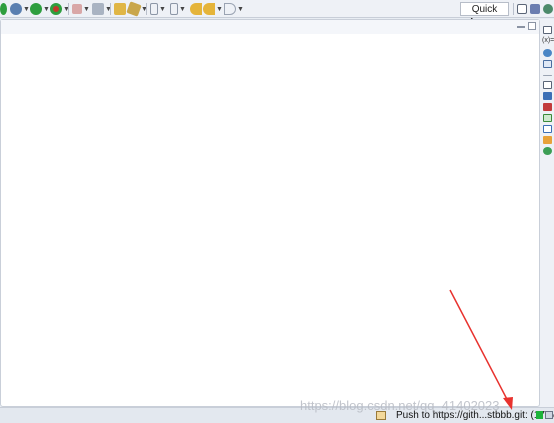  I want to click on back-icon, so click(196, 9).